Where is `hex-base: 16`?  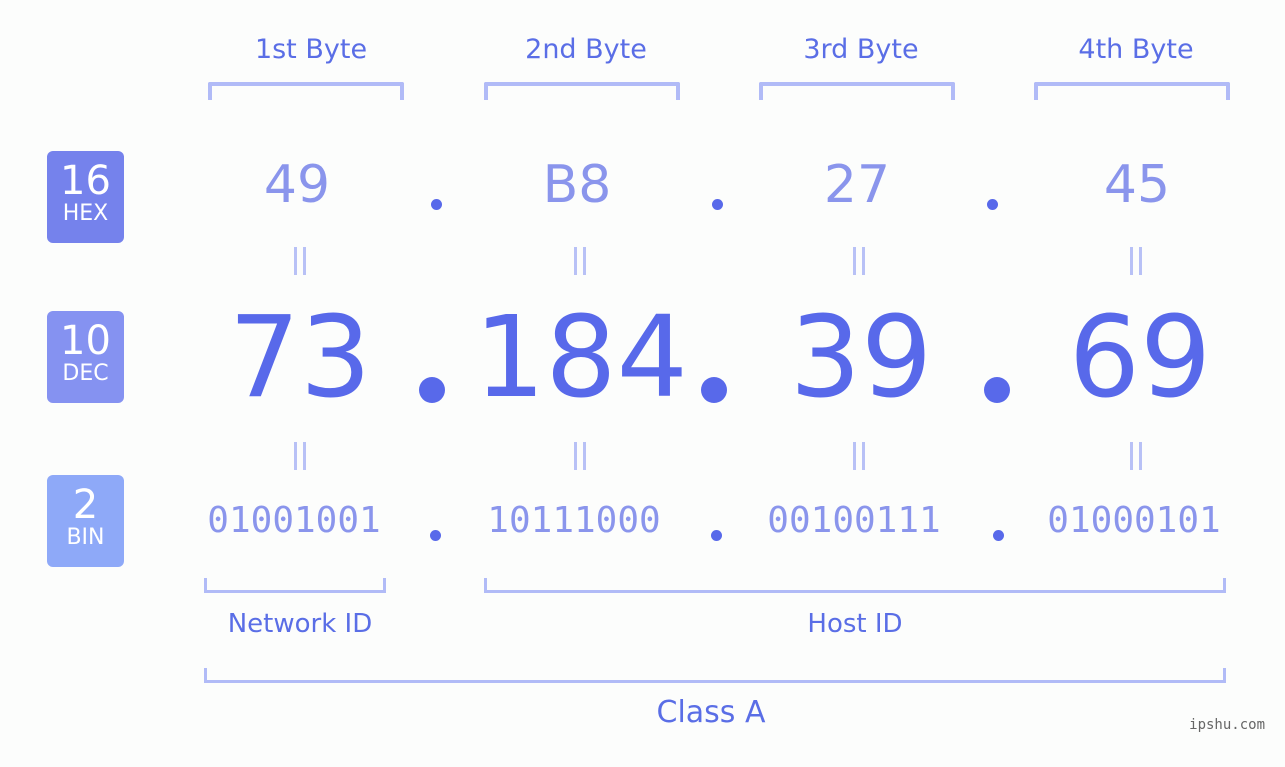
hex-base: 16 is located at coordinates (85, 181).